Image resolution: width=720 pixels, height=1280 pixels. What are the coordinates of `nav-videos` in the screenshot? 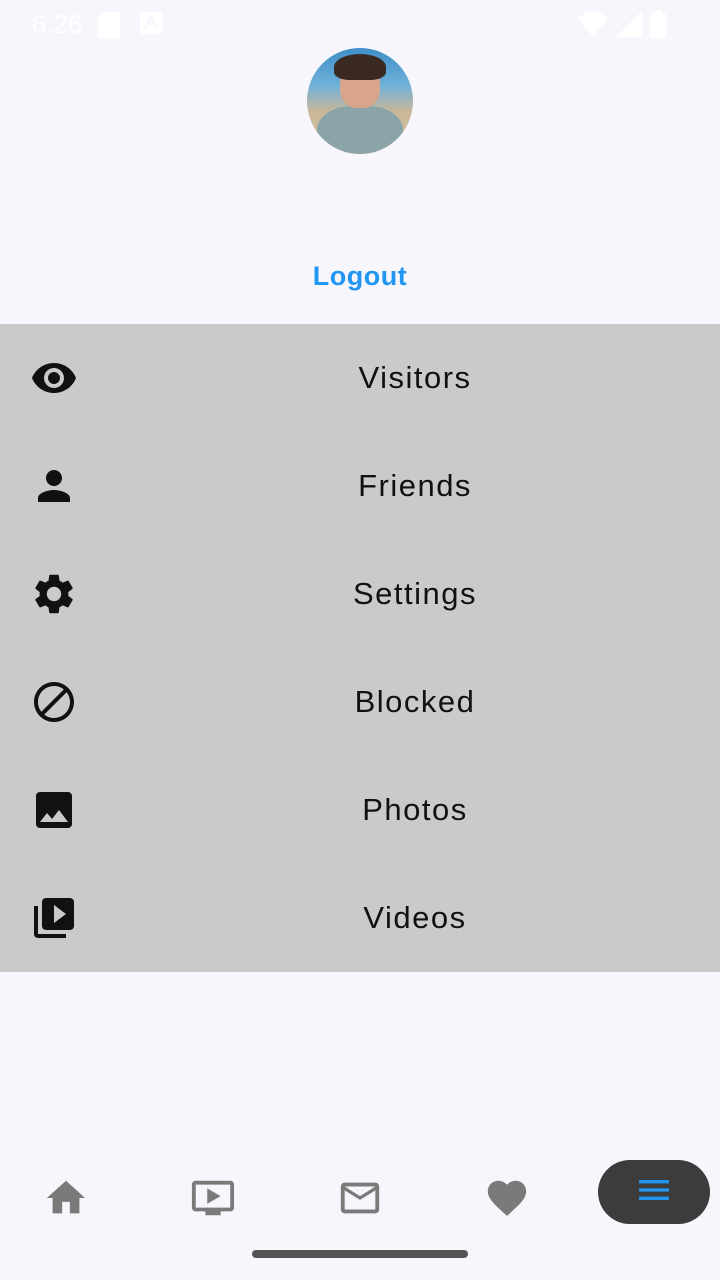 It's located at (213, 1200).